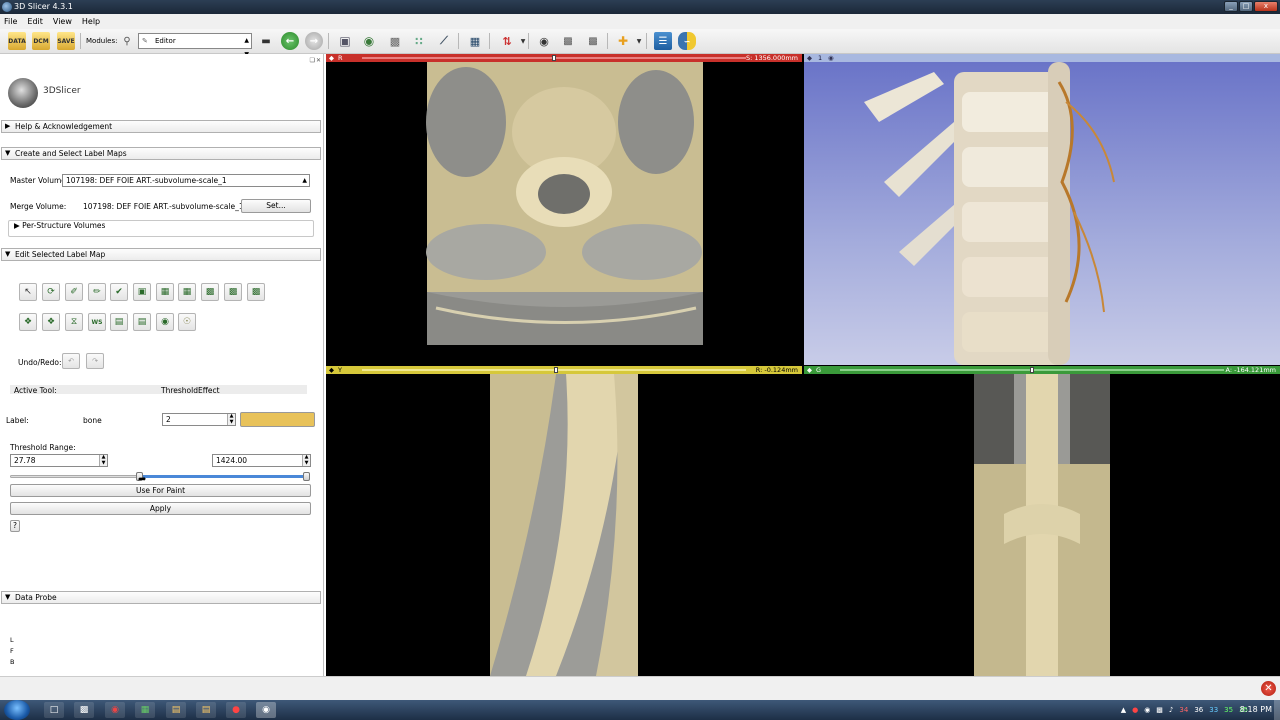  What do you see at coordinates (1266, 6) in the screenshot?
I see `close-window-button: x` at bounding box center [1266, 6].